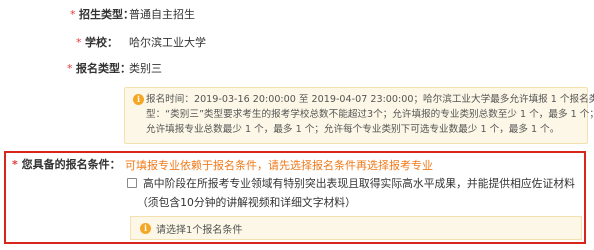 The image size is (594, 250). Describe the element at coordinates (101, 42) in the screenshot. I see `school-label: 学校：` at that location.